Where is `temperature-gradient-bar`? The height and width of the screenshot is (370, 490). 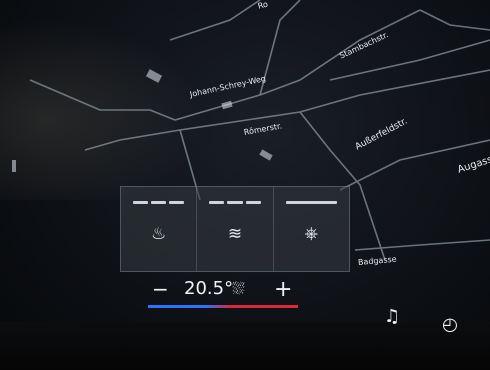 temperature-gradient-bar is located at coordinates (223, 306).